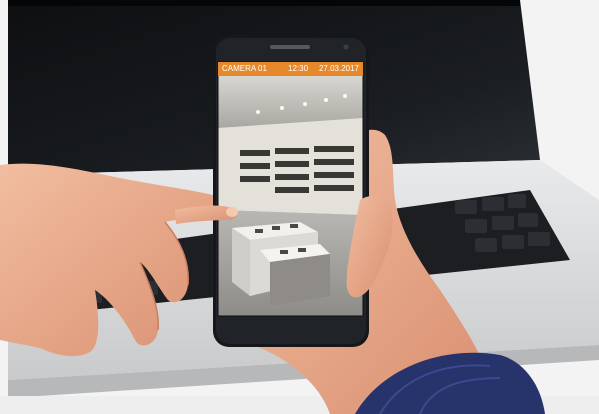 The width and height of the screenshot is (599, 414). What do you see at coordinates (298, 68) in the screenshot?
I see `camera-time: 12:30` at bounding box center [298, 68].